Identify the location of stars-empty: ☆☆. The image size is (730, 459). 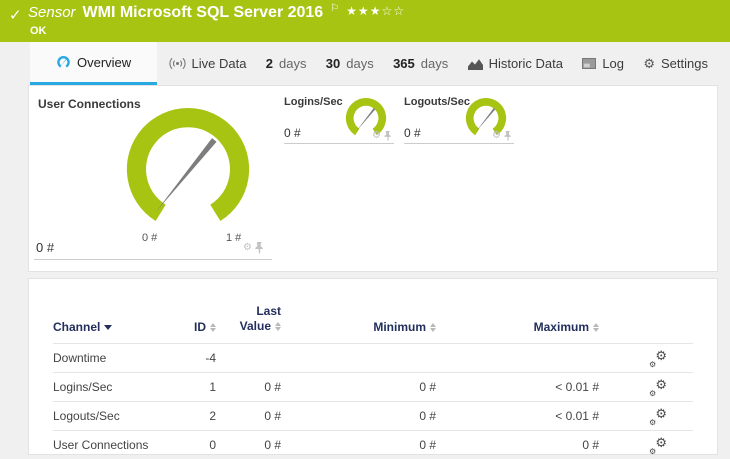
(393, 11).